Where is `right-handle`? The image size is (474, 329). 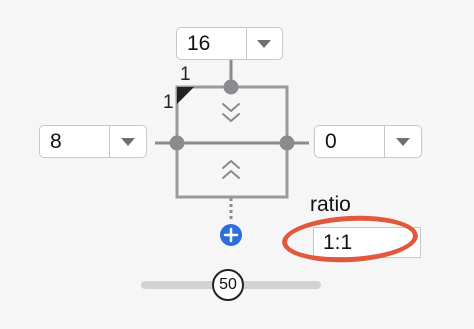
right-handle is located at coordinates (287, 143).